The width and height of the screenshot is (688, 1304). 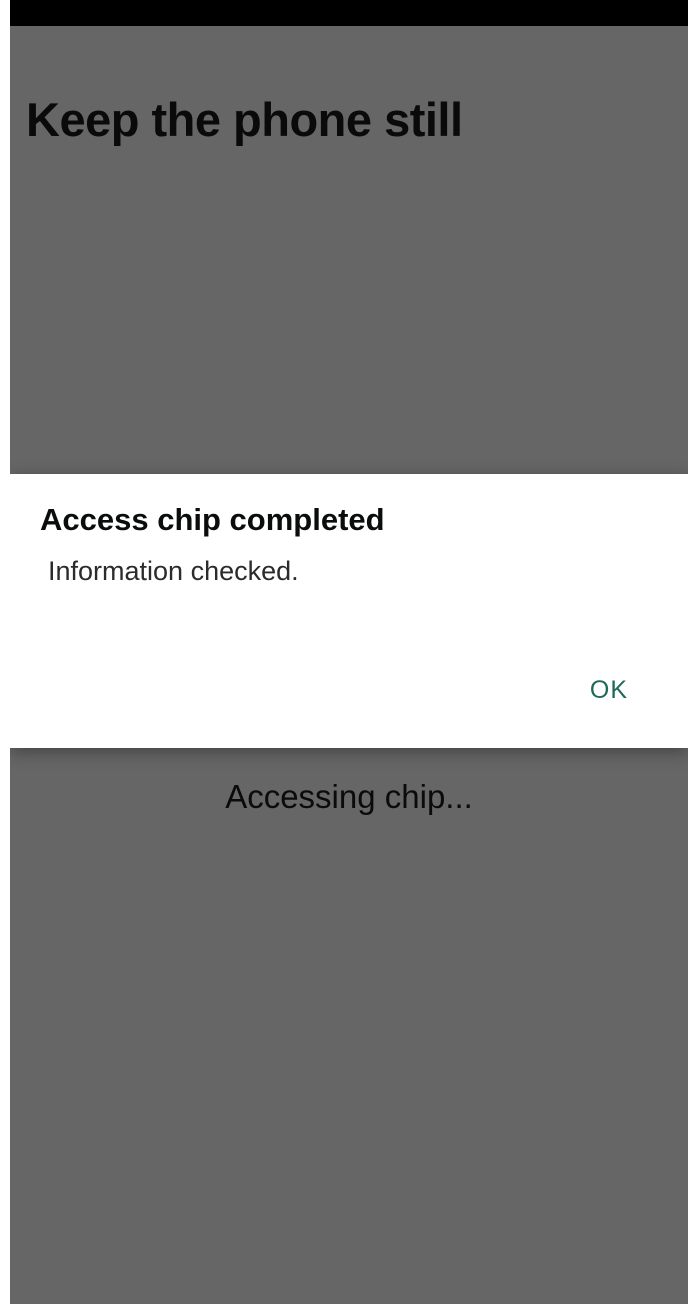 What do you see at coordinates (609, 690) in the screenshot?
I see `ok-button: OK` at bounding box center [609, 690].